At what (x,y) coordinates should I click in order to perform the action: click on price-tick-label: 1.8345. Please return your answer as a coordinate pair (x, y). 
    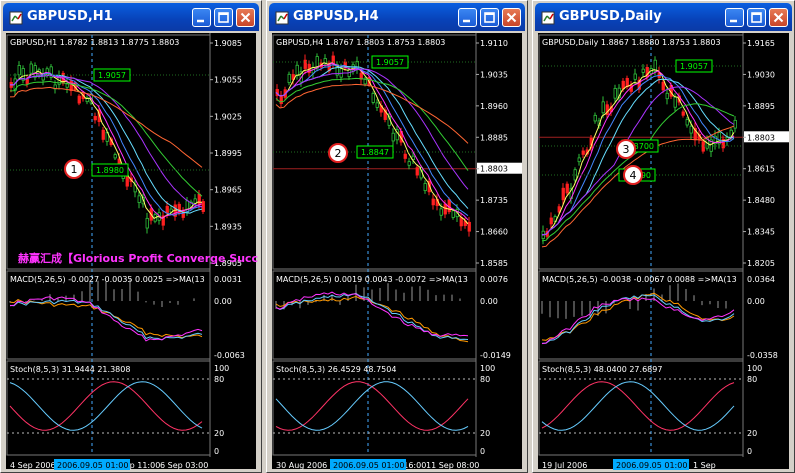
    Looking at the image, I should click on (761, 232).